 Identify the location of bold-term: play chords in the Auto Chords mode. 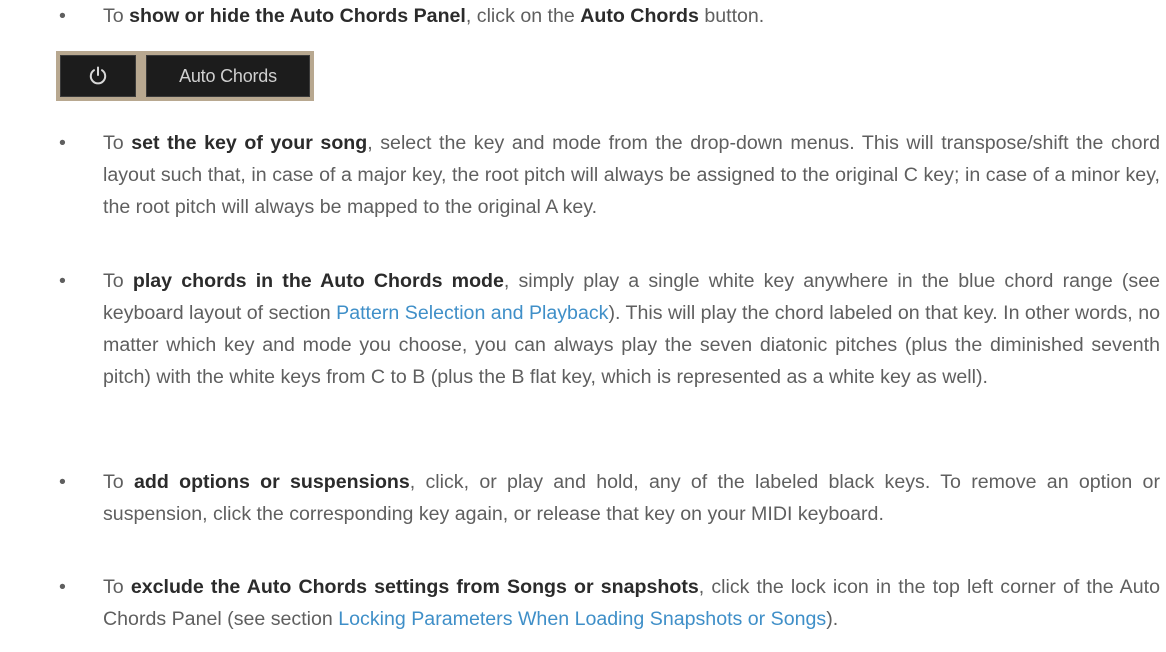
(318, 281).